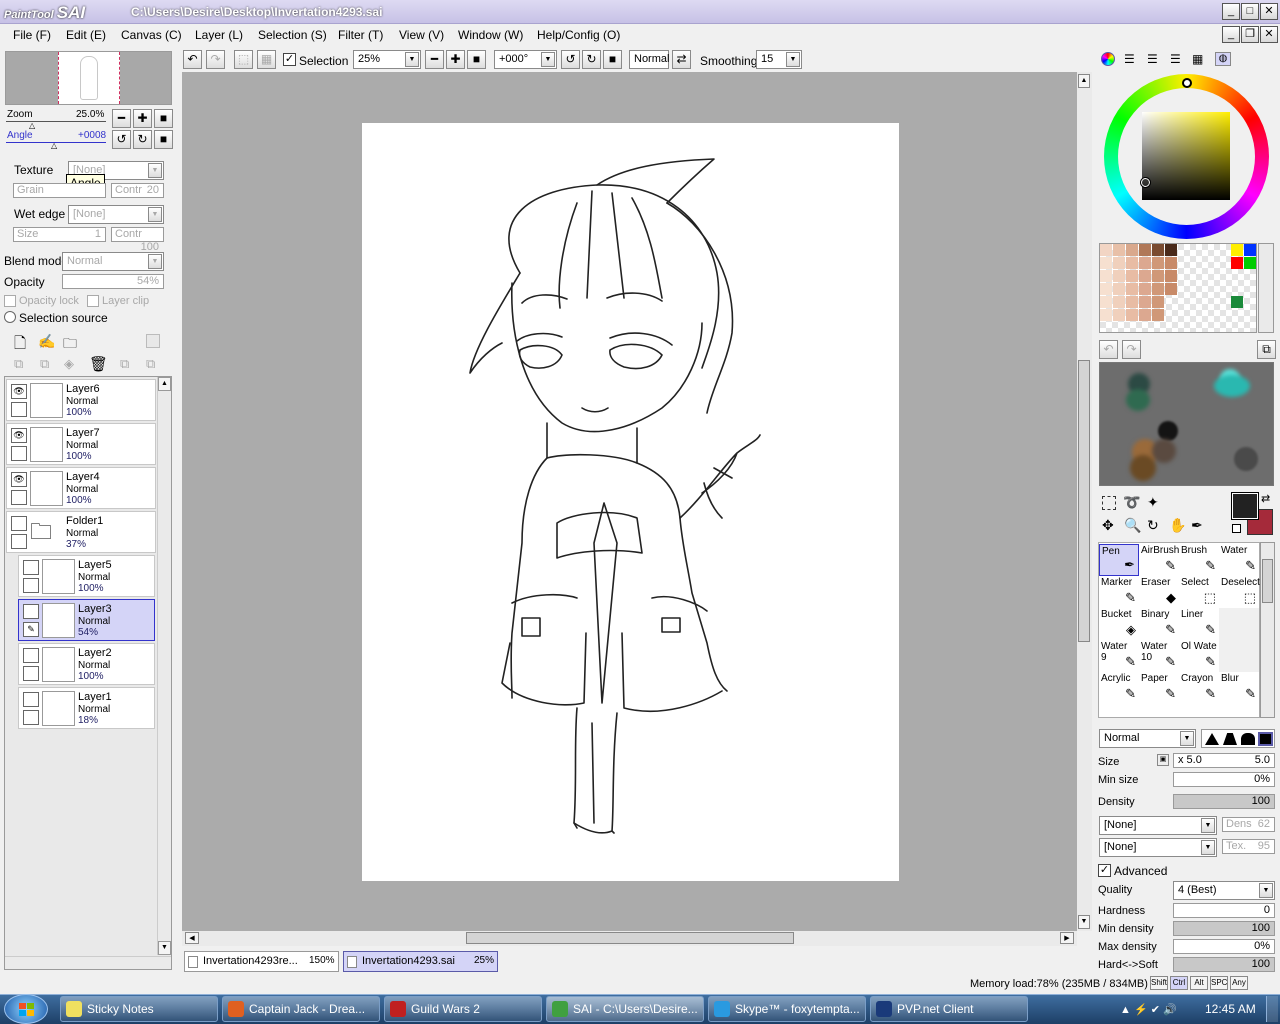 The width and height of the screenshot is (1280, 1024). What do you see at coordinates (142, 139) in the screenshot?
I see `rotate-right-button: ↻` at bounding box center [142, 139].